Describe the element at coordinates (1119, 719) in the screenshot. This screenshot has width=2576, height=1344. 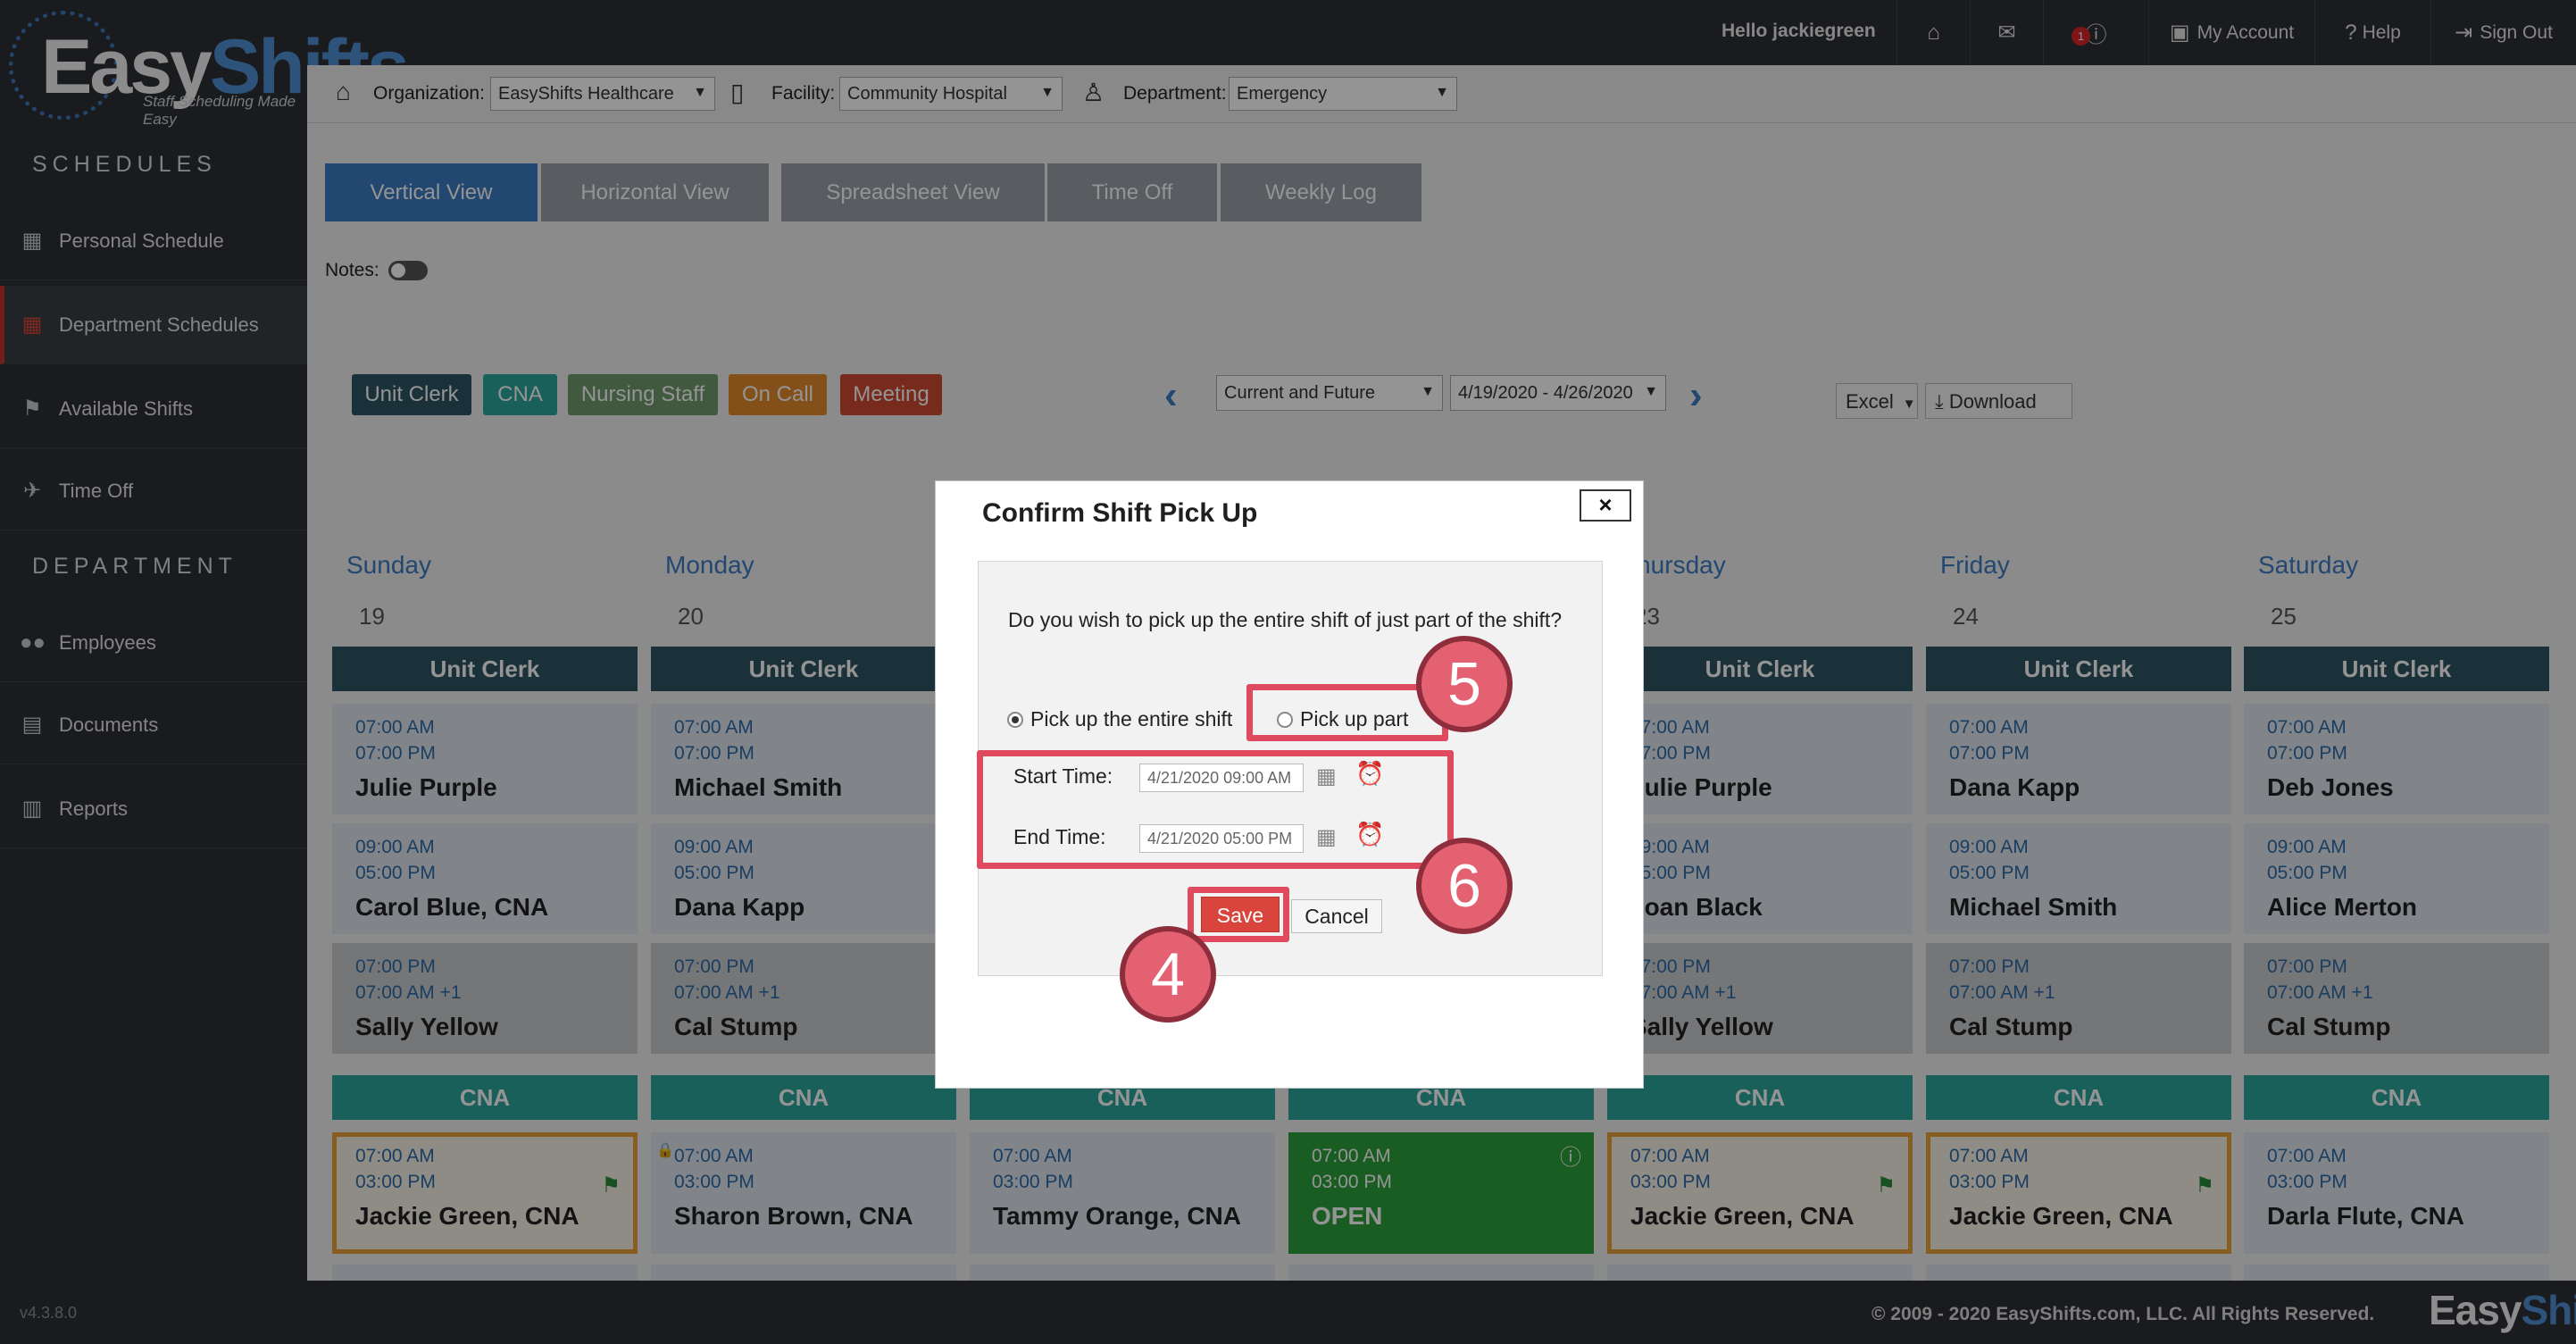
I see `pickup-entire-option: Pick up the entire shift` at that location.